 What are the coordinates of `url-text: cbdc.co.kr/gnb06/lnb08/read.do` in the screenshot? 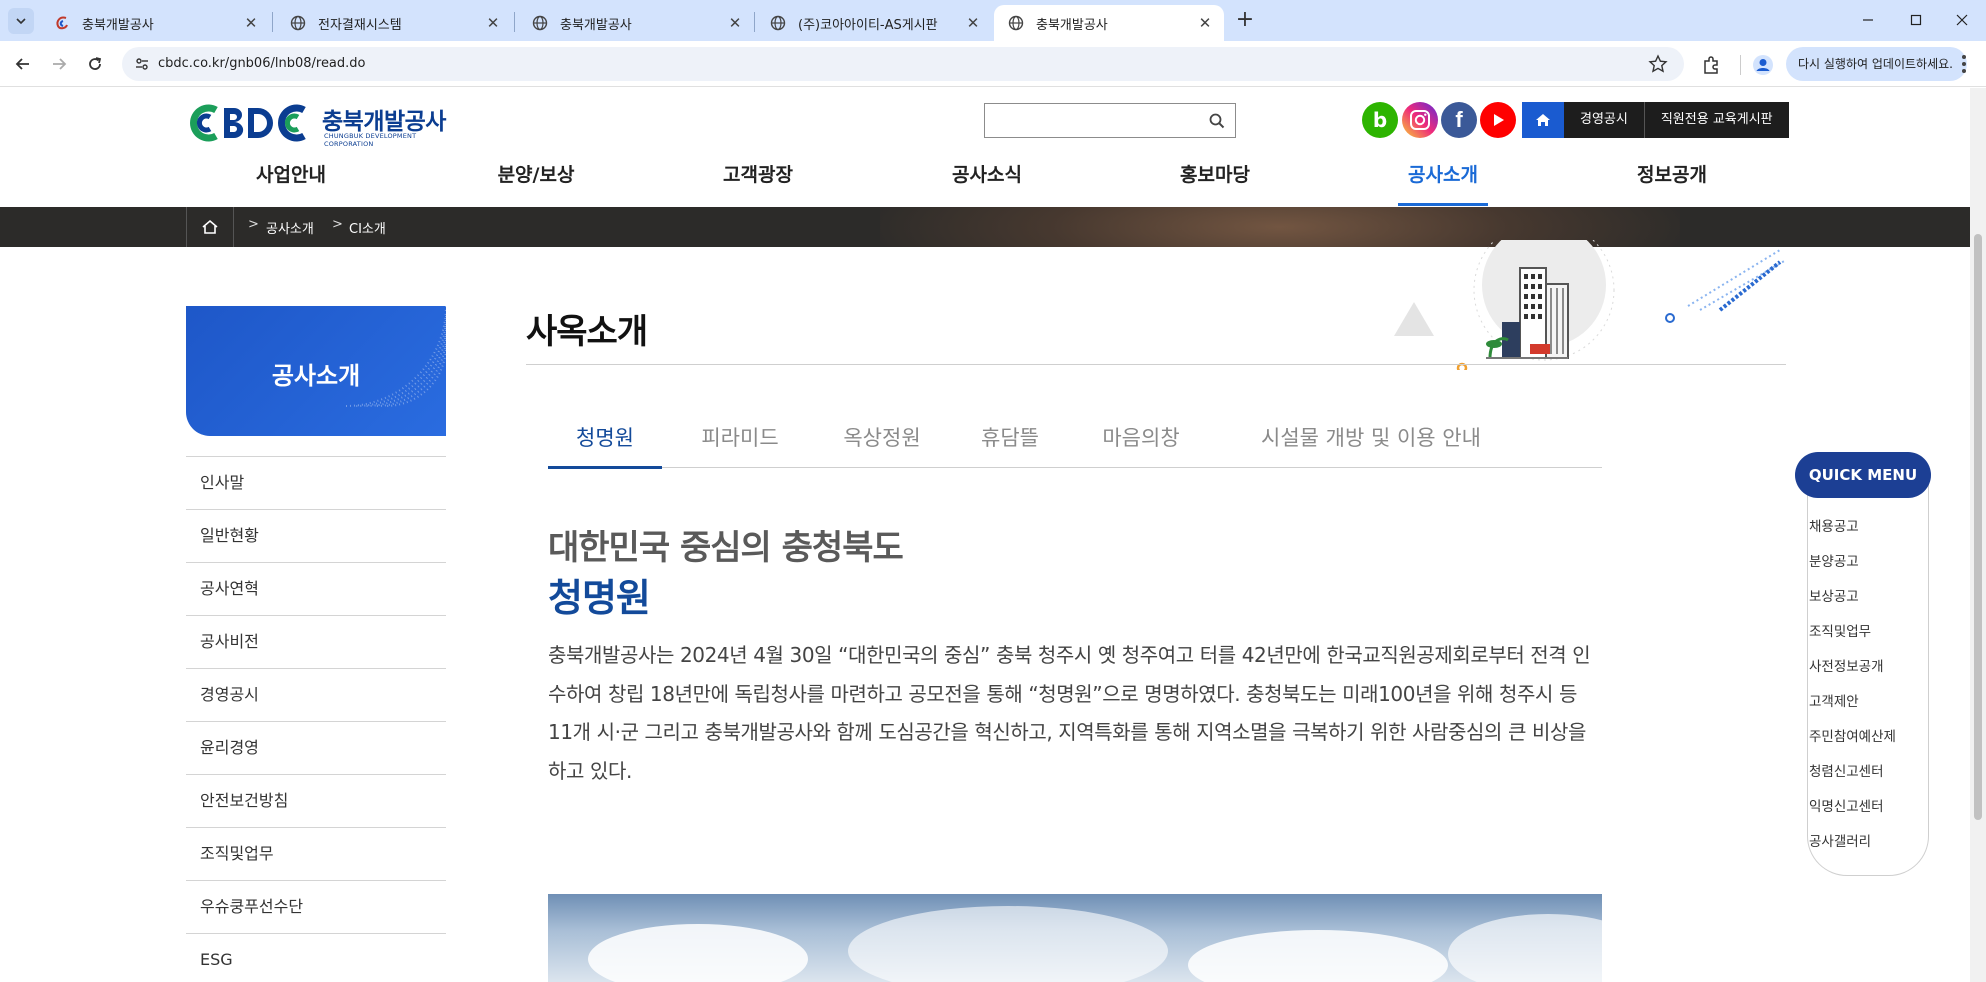 It's located at (262, 63).